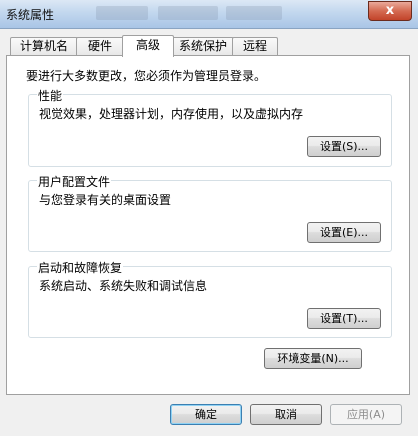 This screenshot has height=436, width=418. I want to click on tab-advanced: 高级, so click(148, 46).